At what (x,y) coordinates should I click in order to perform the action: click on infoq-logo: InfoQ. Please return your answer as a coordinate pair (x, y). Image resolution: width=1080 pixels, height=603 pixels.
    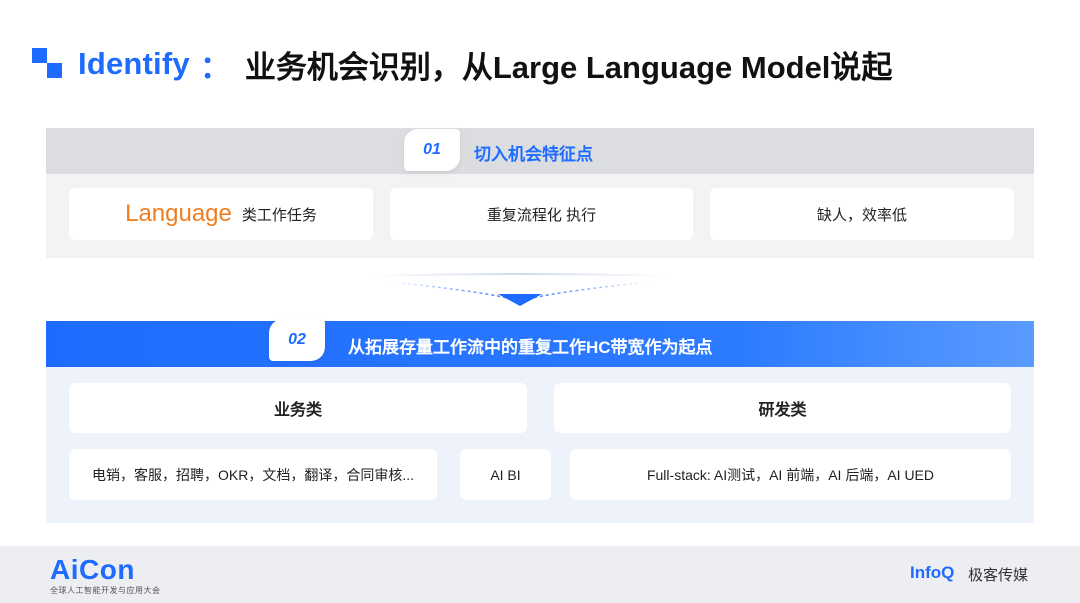
    Looking at the image, I should click on (932, 572).